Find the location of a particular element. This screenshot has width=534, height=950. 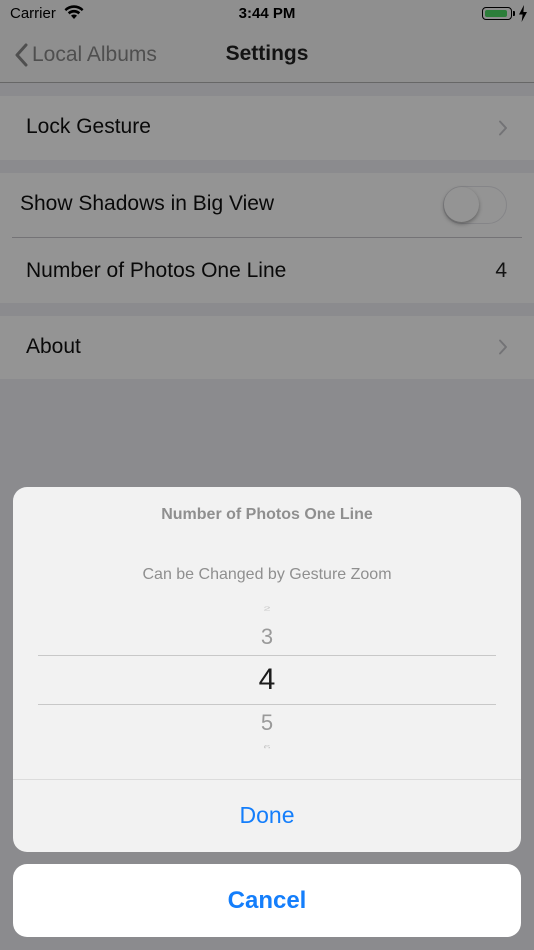

picker-option: 2 is located at coordinates (267, 607).